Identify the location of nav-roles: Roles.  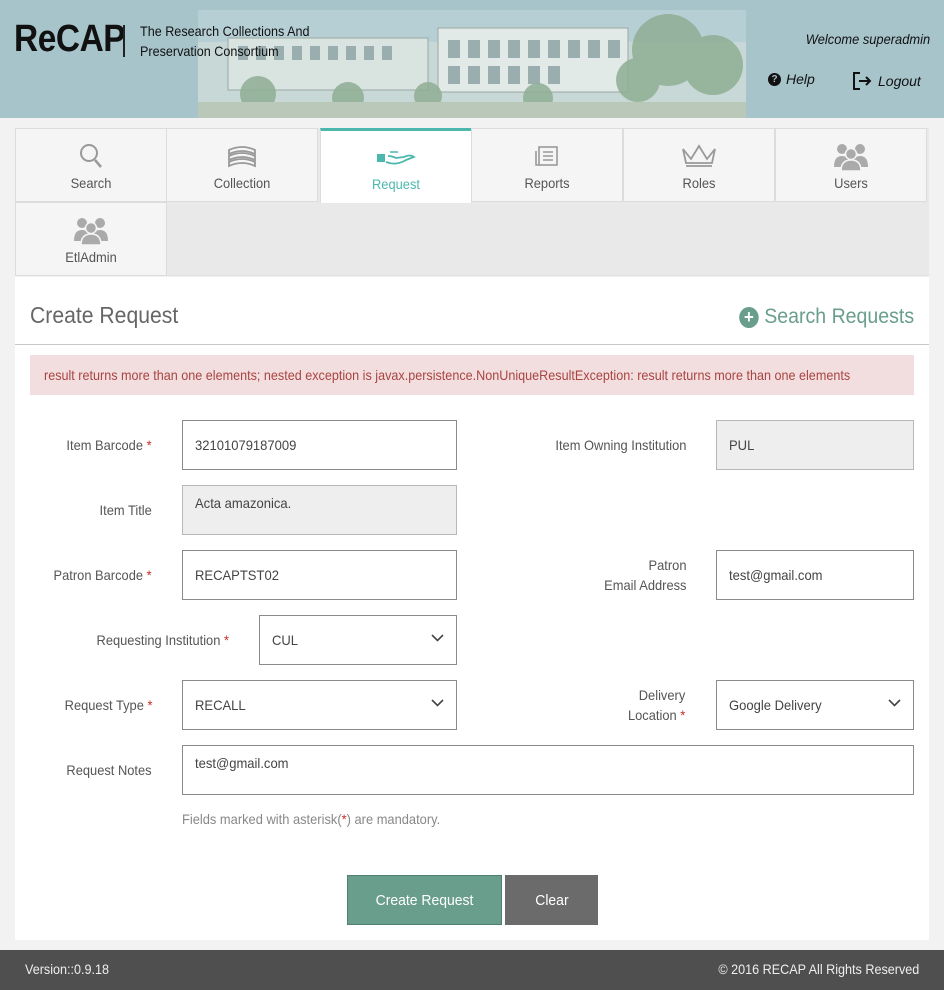
(699, 165).